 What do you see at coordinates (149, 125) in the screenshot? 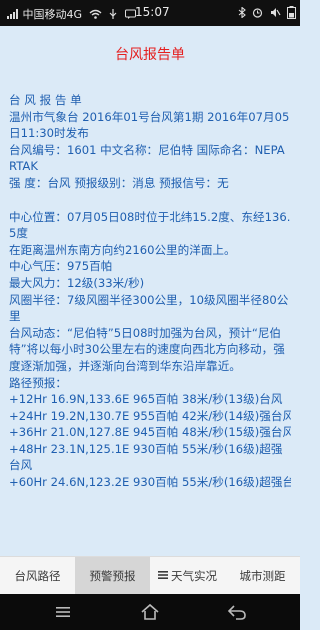
I see `report-issuer: 温州市气象台 2016年01号台风第1期 2016年07月05日11:30时发布` at bounding box center [149, 125].